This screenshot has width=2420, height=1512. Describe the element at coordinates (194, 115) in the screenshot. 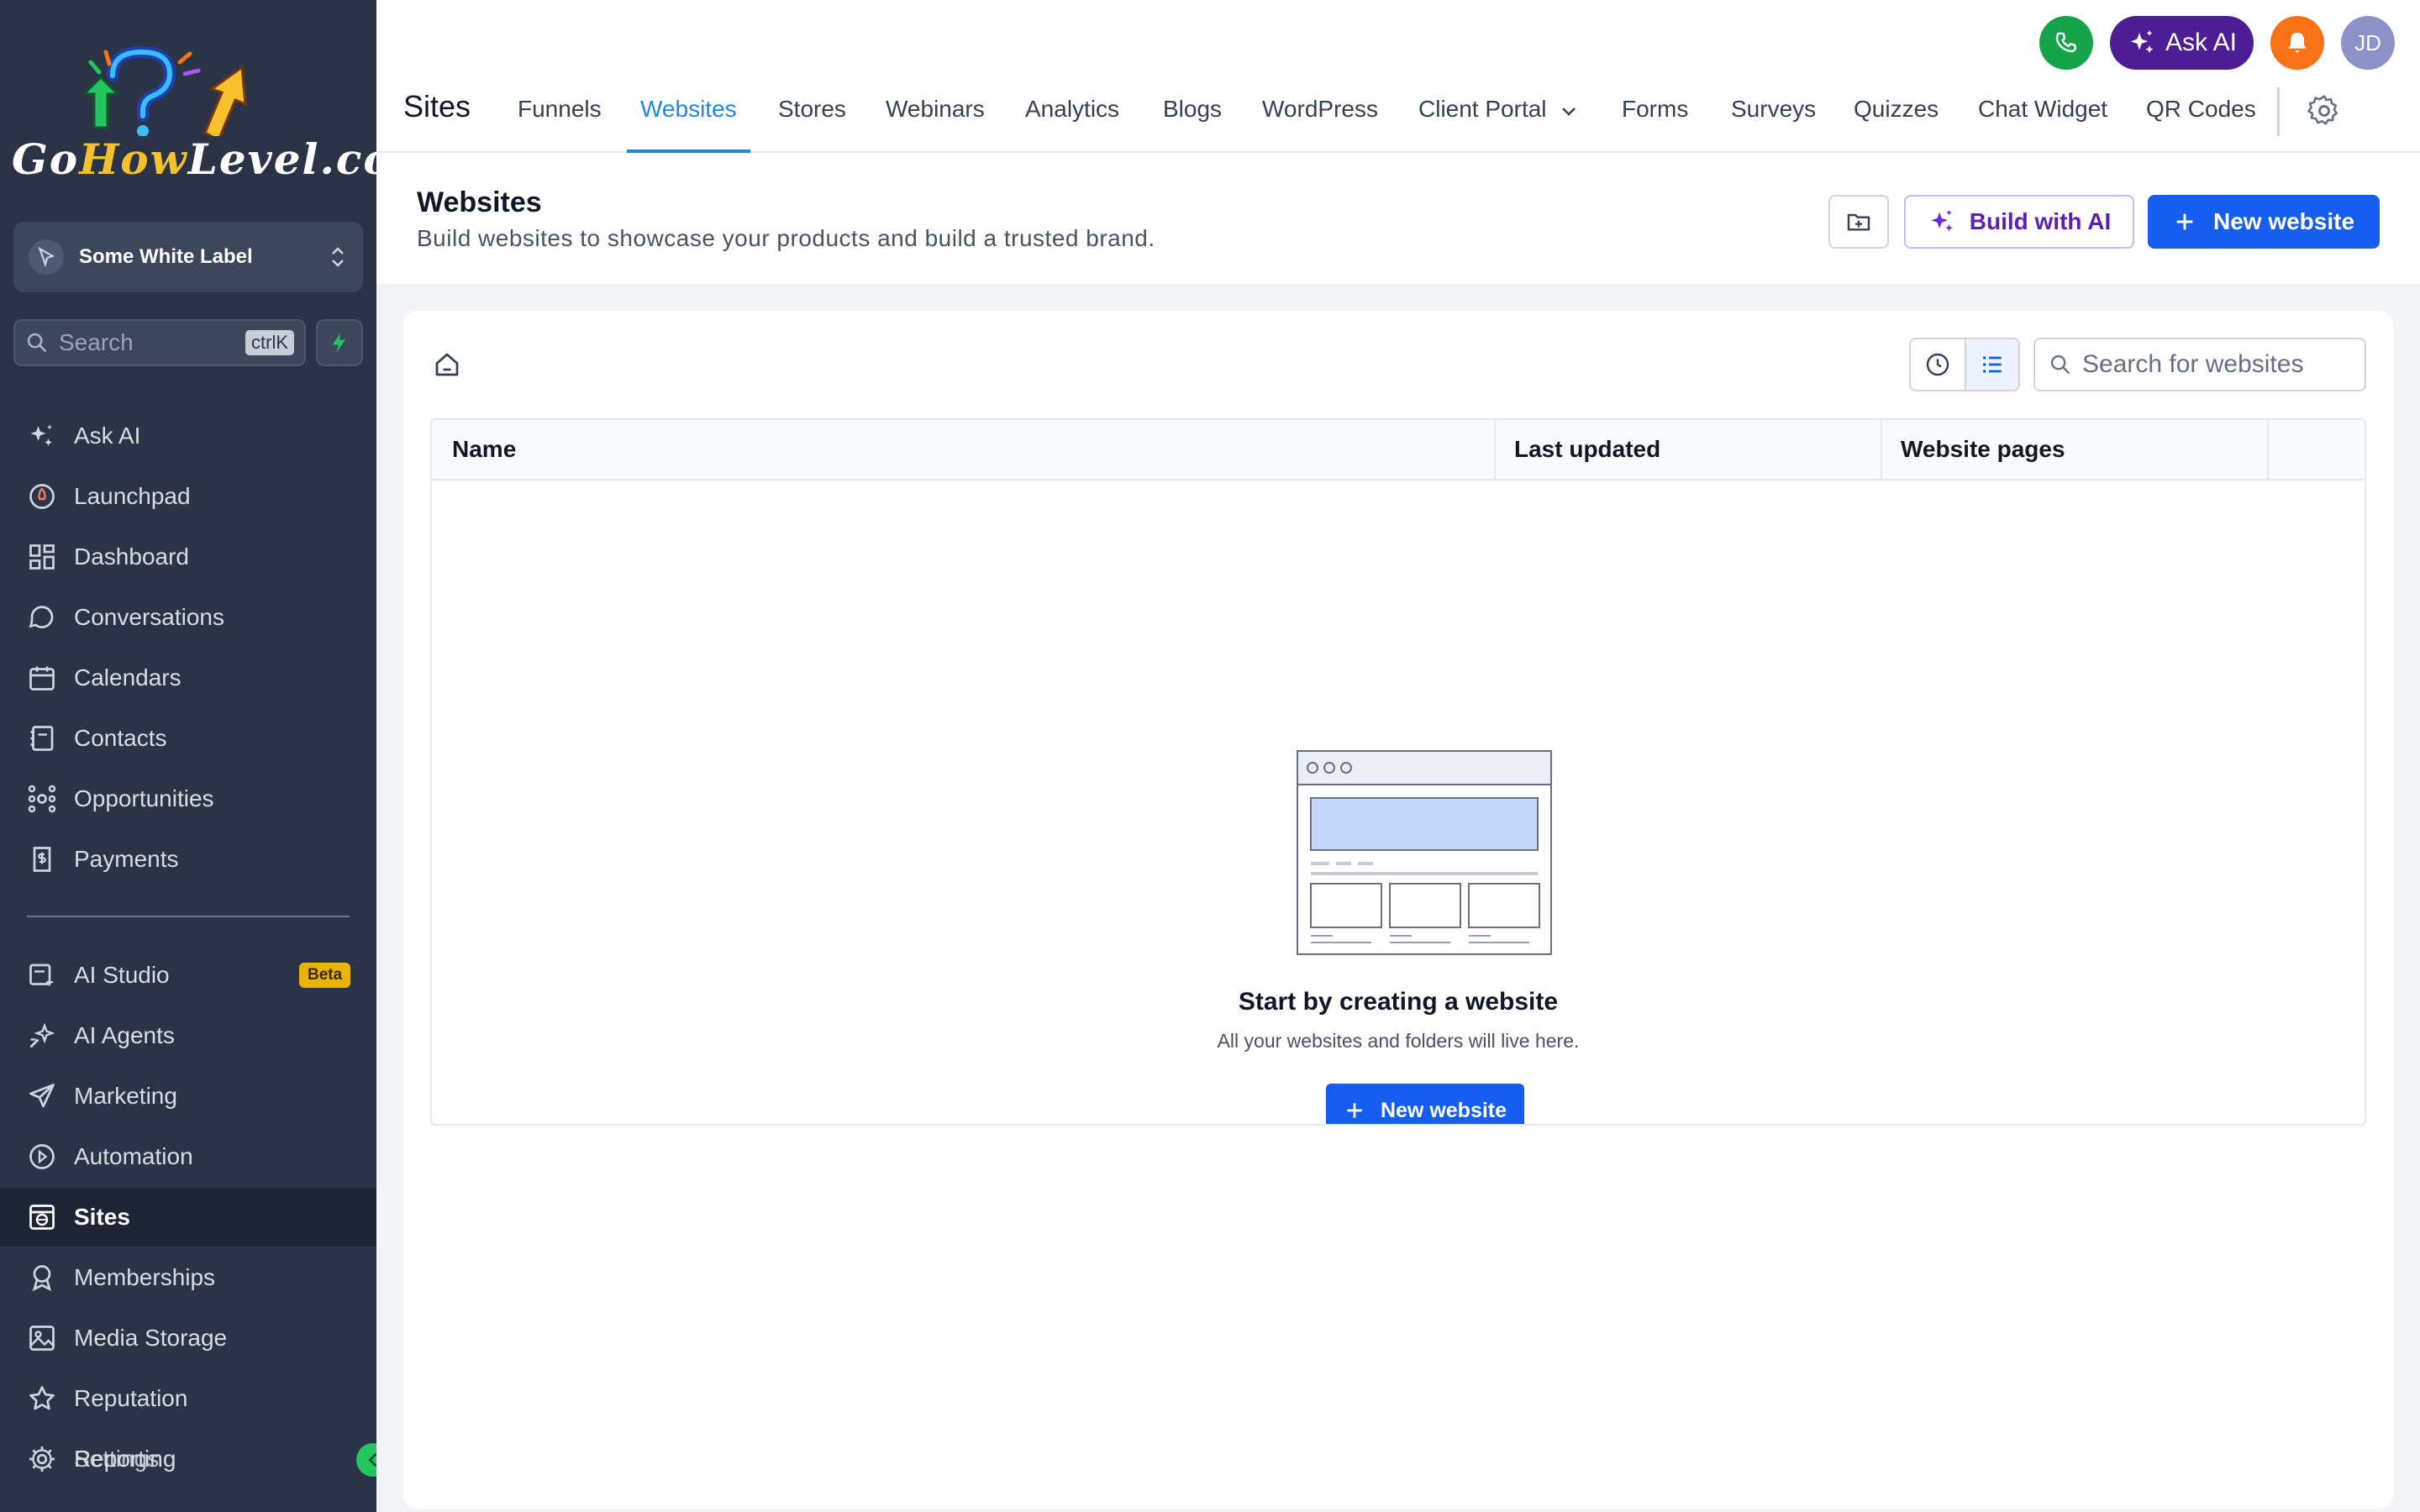

I see `brand-logo: GoHowLevel.com` at that location.